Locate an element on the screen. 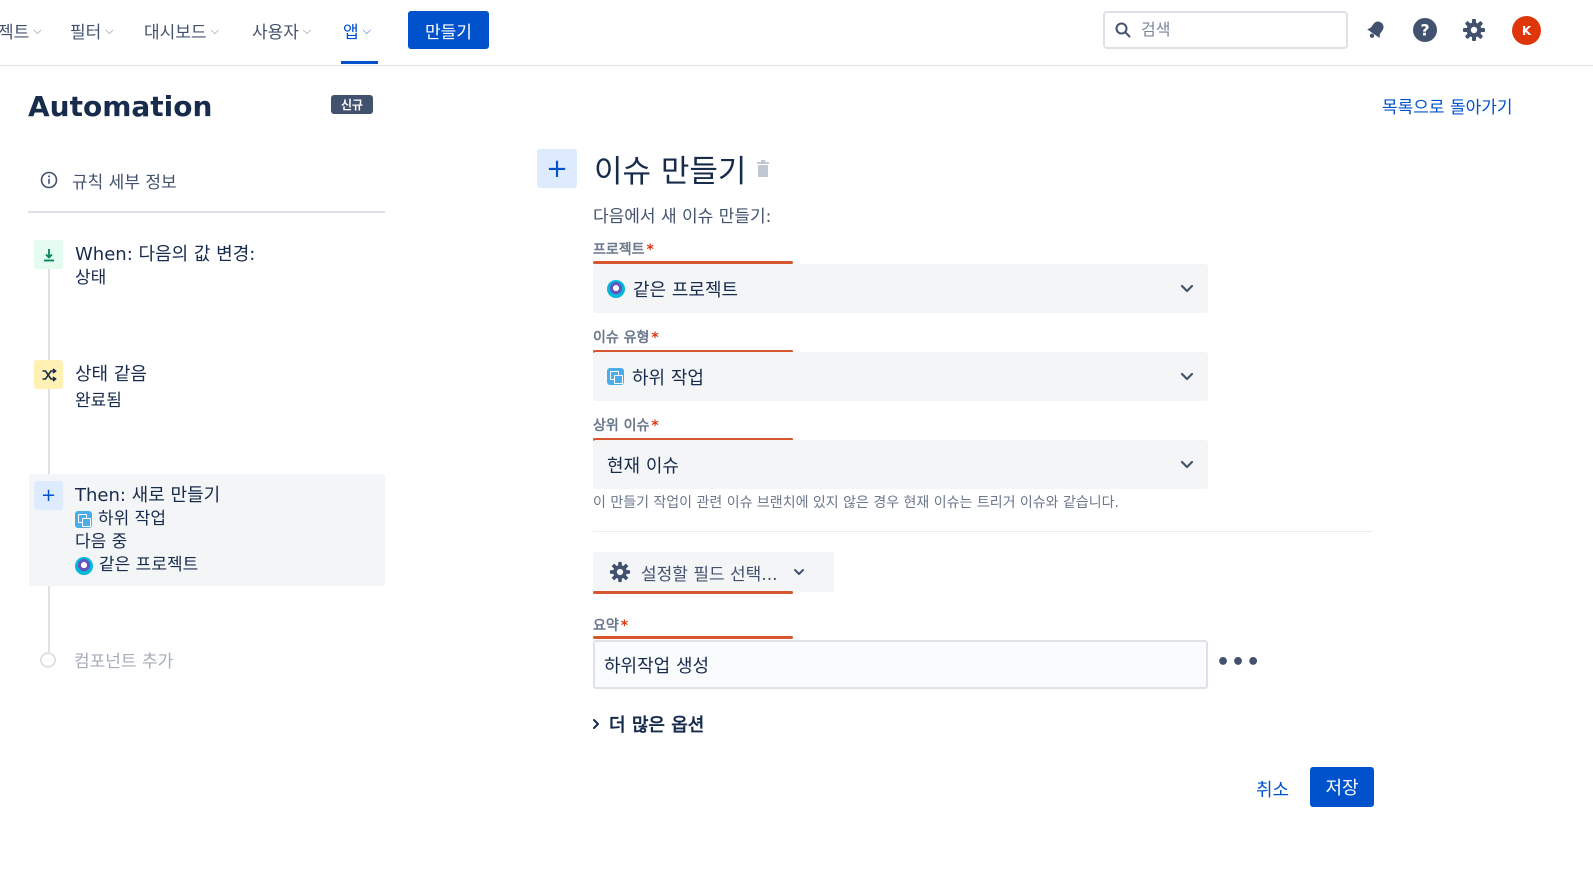 The height and width of the screenshot is (893, 1593). nav-apps: 앱 ⌵ is located at coordinates (357, 30).